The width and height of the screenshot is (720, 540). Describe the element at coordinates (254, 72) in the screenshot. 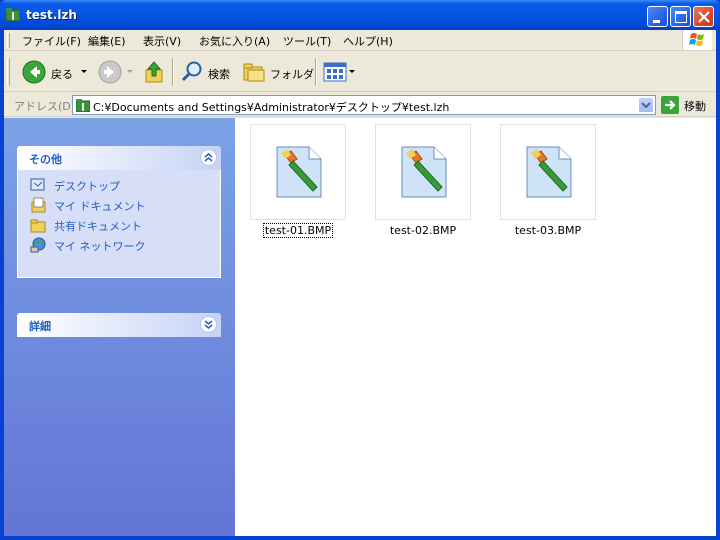

I see `folders-icon` at that location.